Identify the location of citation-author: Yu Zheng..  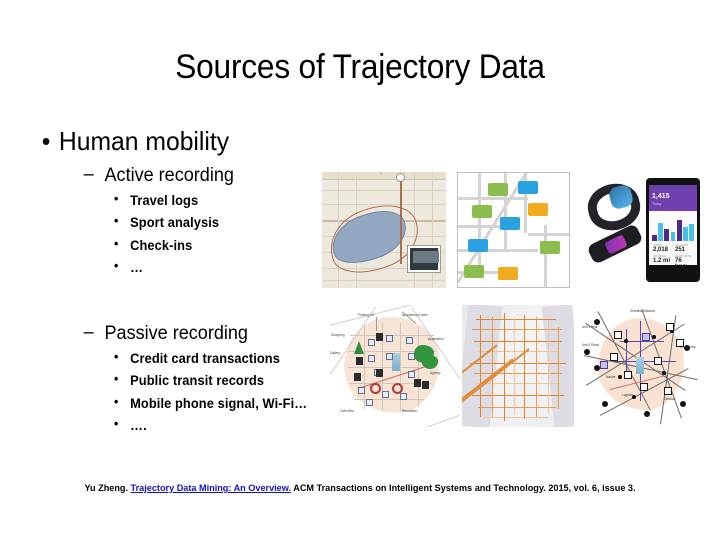
(106, 488).